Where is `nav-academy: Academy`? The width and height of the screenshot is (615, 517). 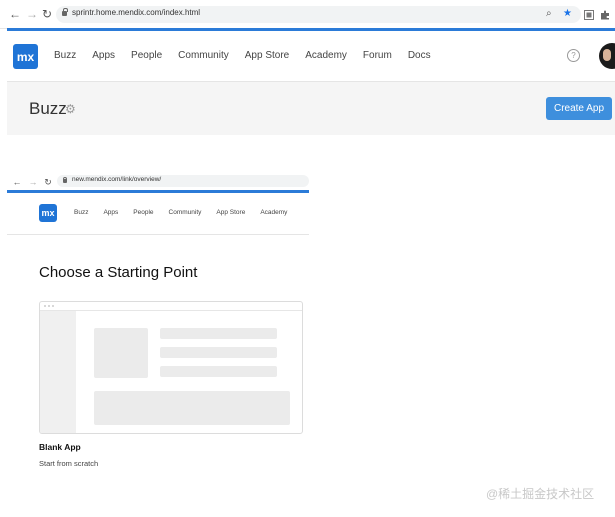
nav-academy: Academy is located at coordinates (326, 55).